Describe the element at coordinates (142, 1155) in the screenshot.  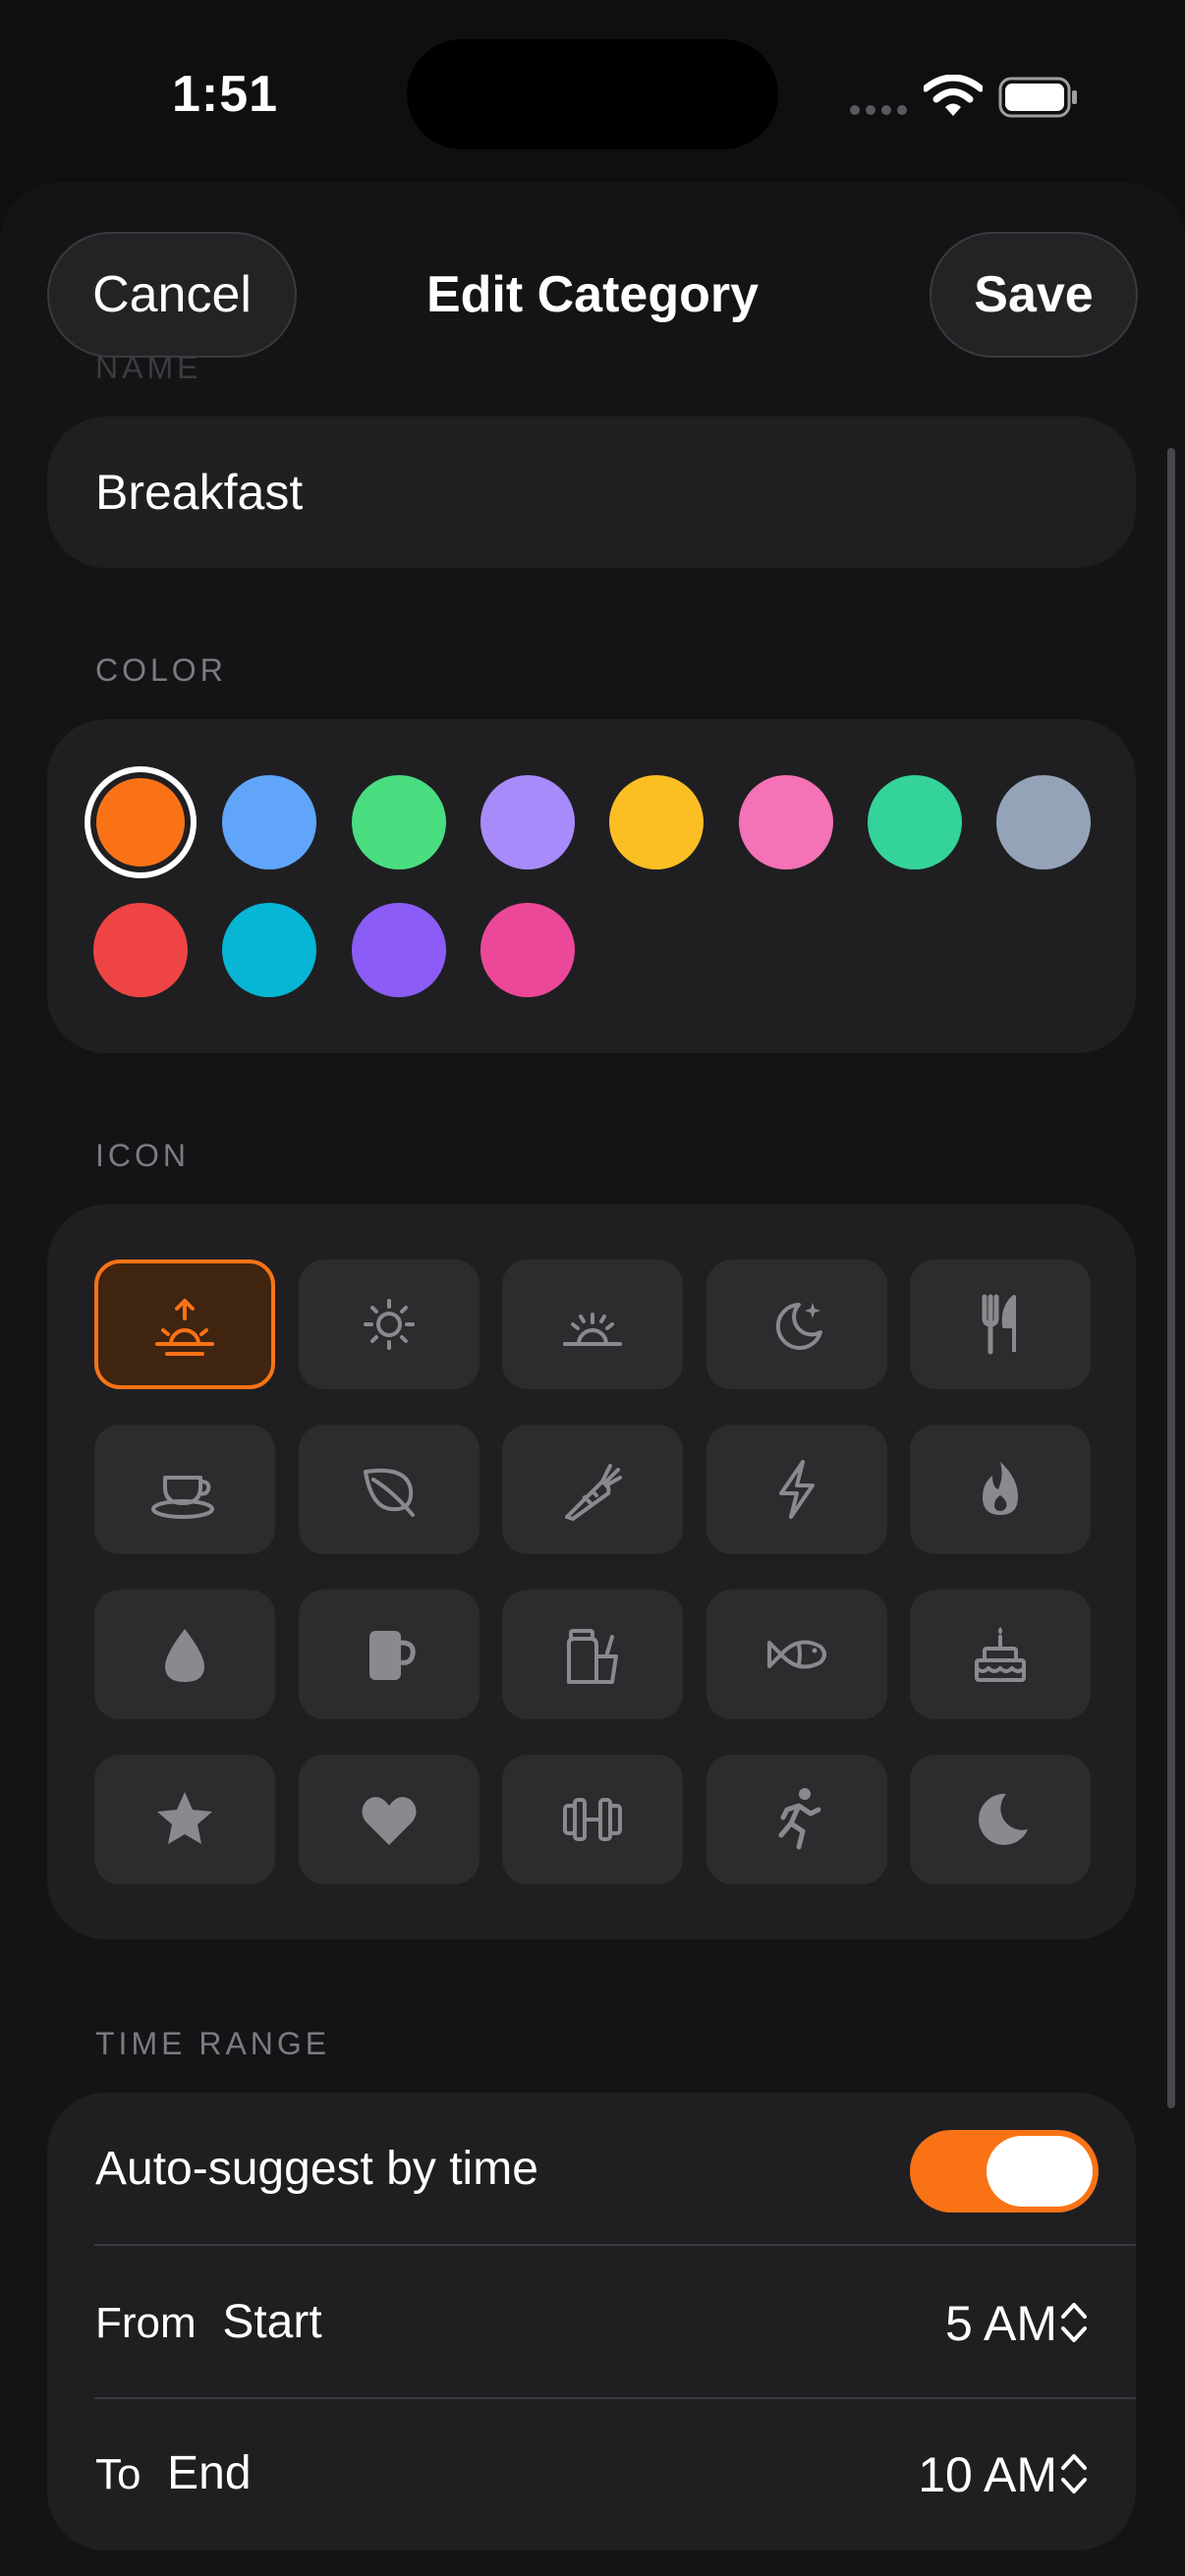
I see `icon-section-label: ICON` at that location.